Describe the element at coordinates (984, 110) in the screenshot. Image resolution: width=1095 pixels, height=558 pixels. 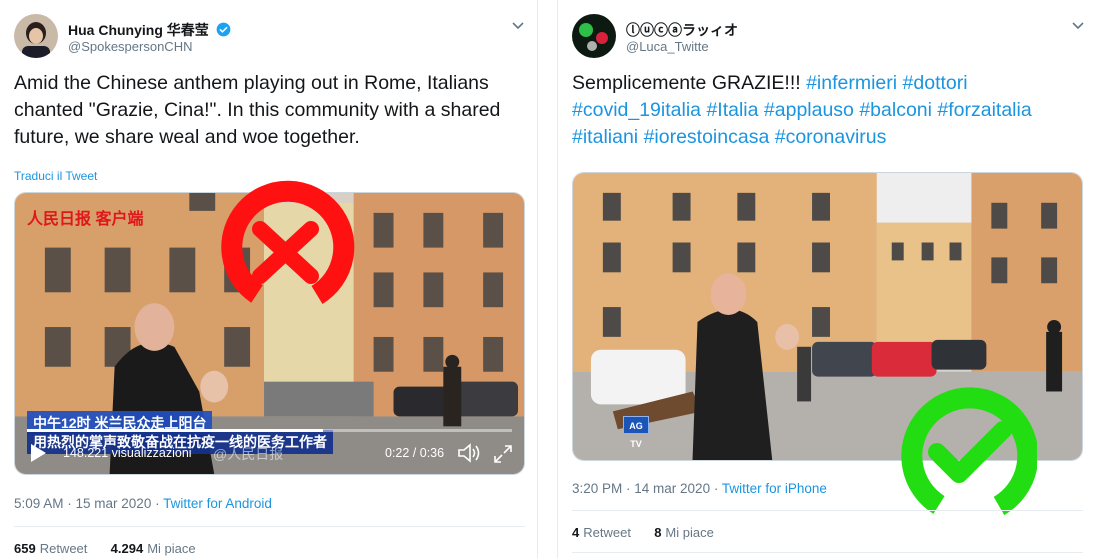
I see `hashtag-link: #forzaitalia` at that location.